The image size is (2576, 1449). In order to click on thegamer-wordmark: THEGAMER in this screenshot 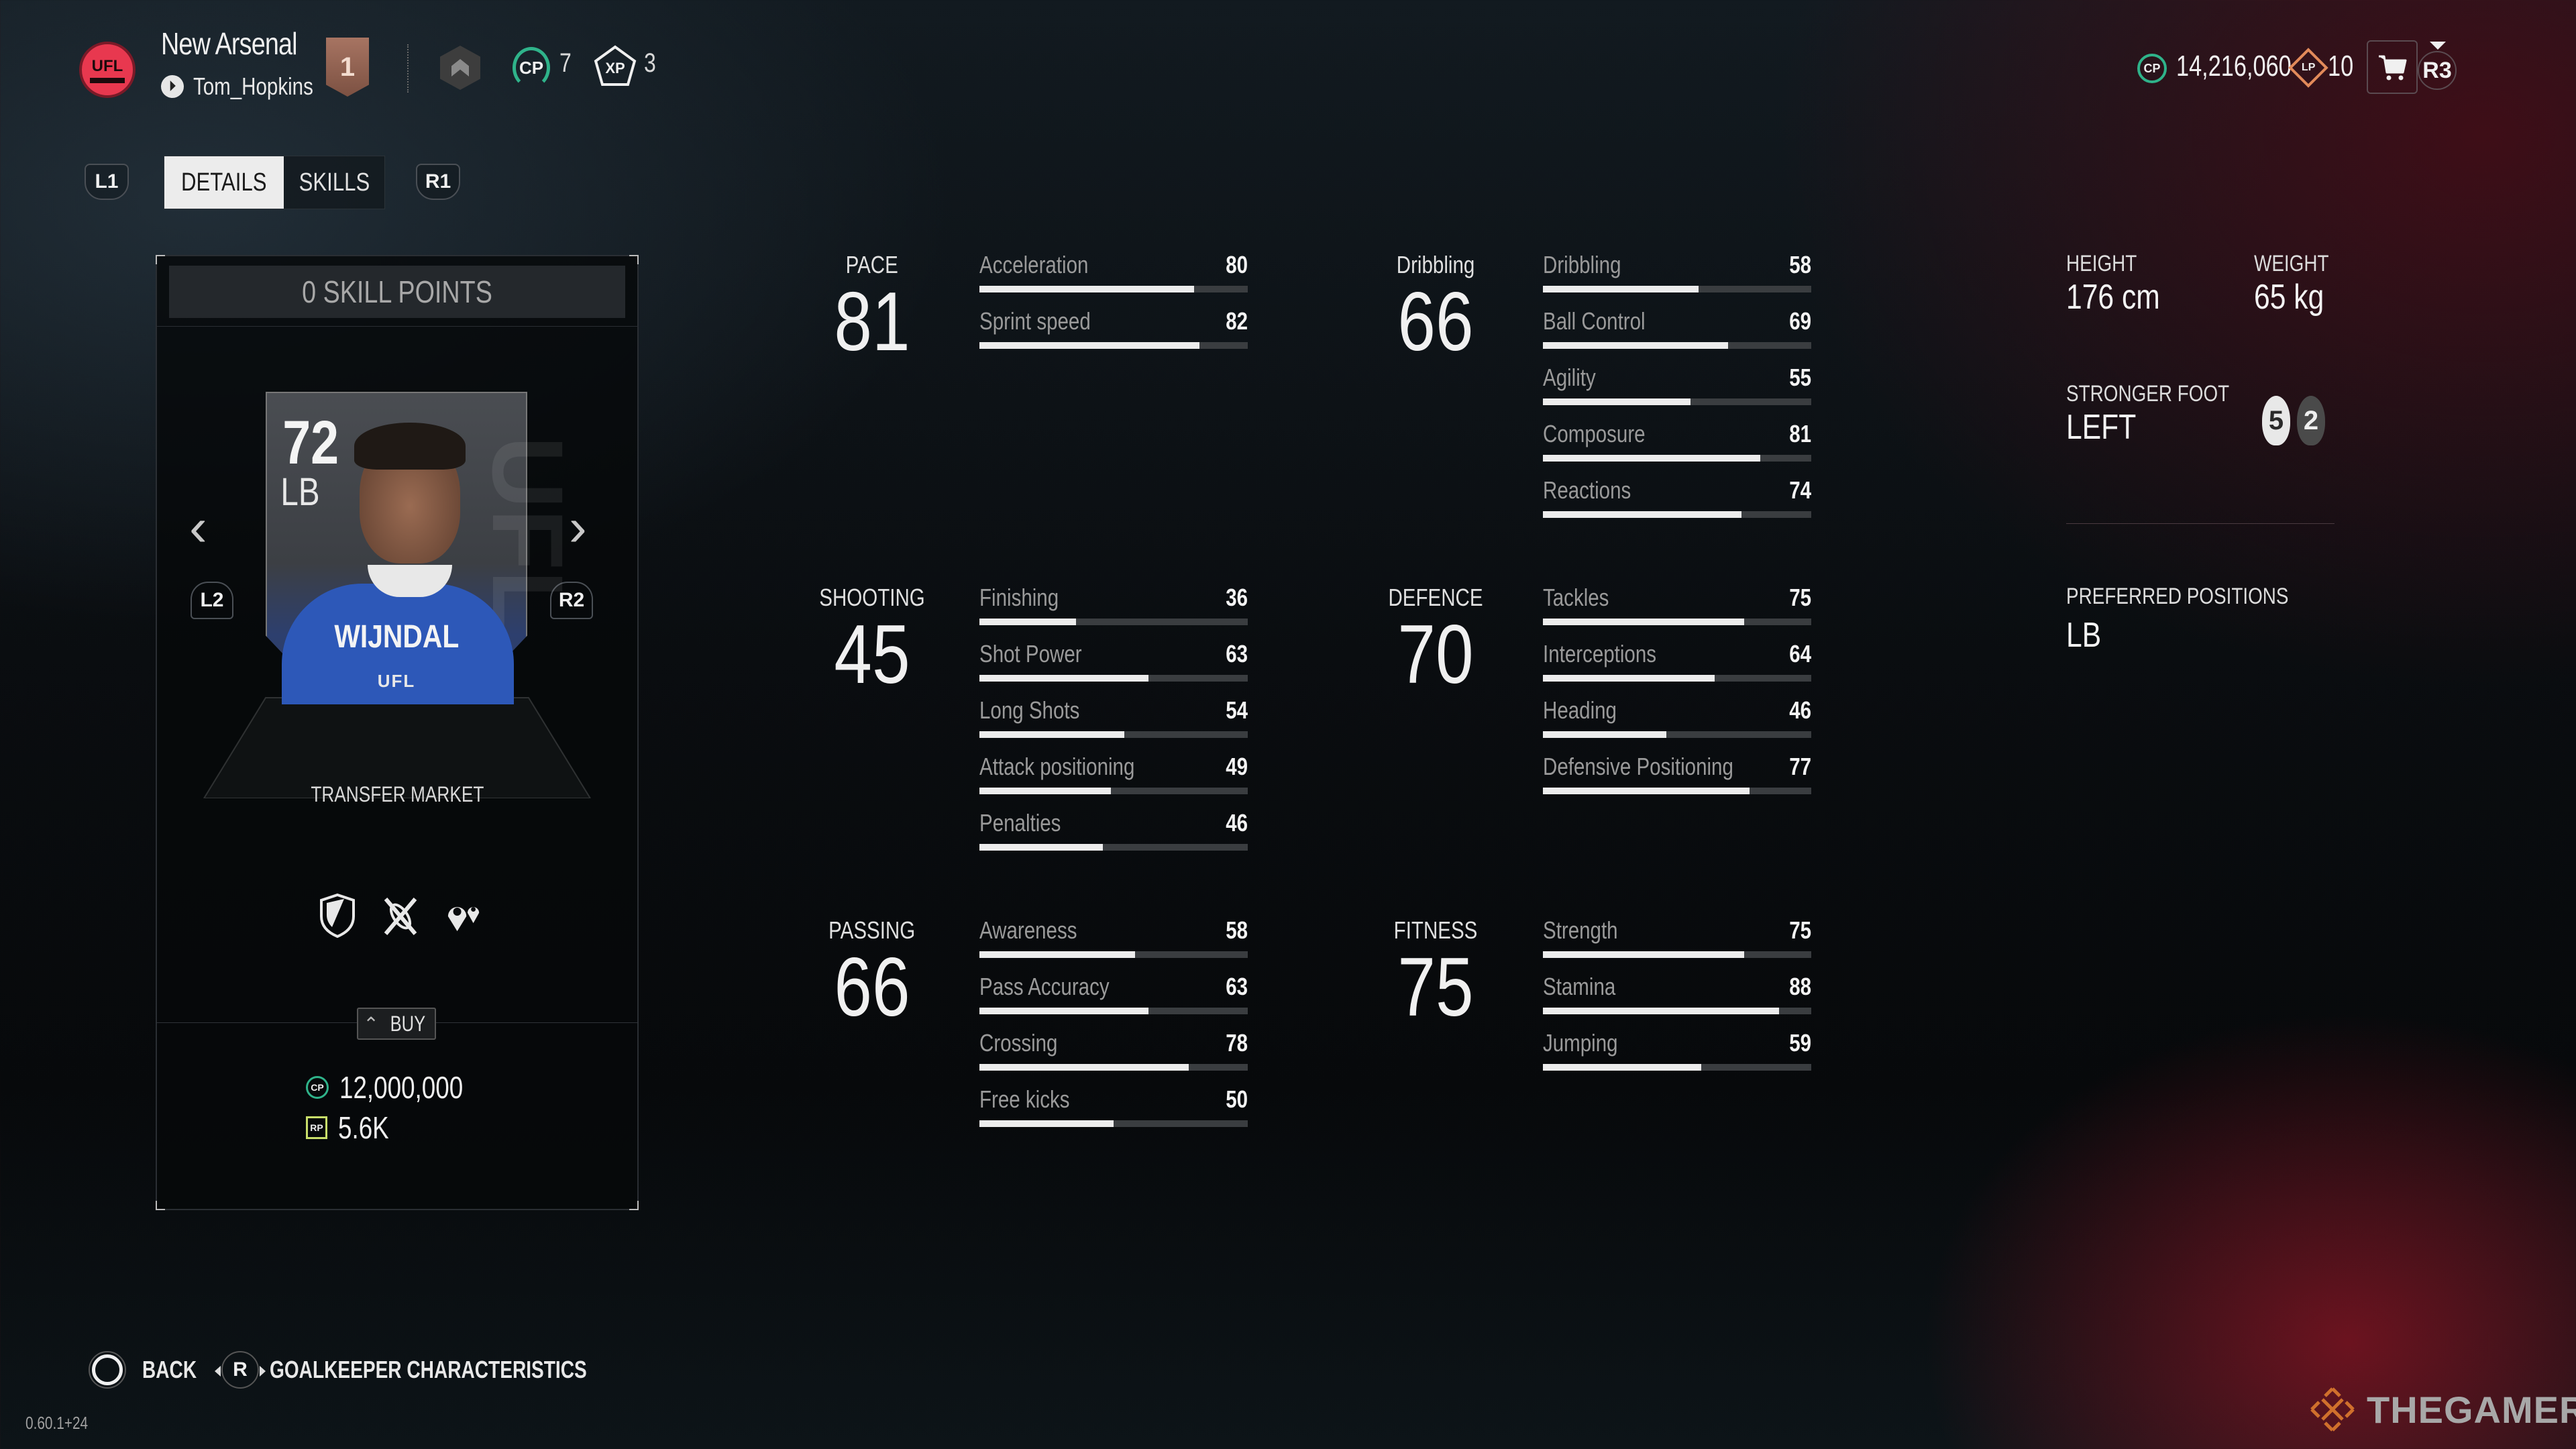, I will do `click(2471, 1409)`.